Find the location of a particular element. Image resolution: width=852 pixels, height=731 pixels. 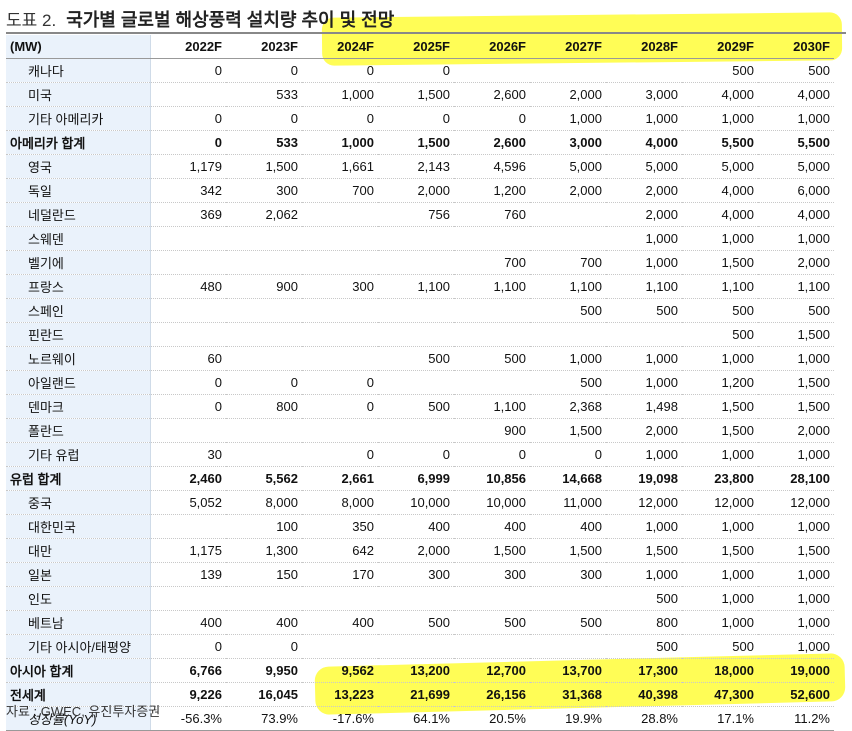

table-cell: 28,100 is located at coordinates (796, 478).